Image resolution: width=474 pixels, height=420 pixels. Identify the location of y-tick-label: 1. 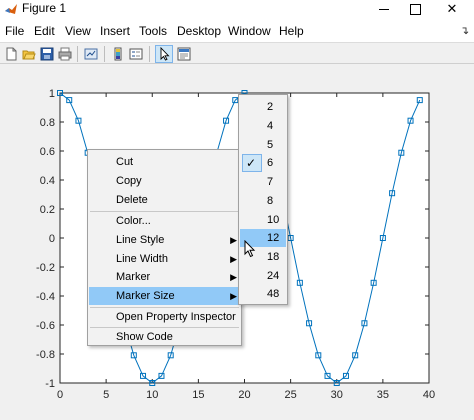
(52, 94).